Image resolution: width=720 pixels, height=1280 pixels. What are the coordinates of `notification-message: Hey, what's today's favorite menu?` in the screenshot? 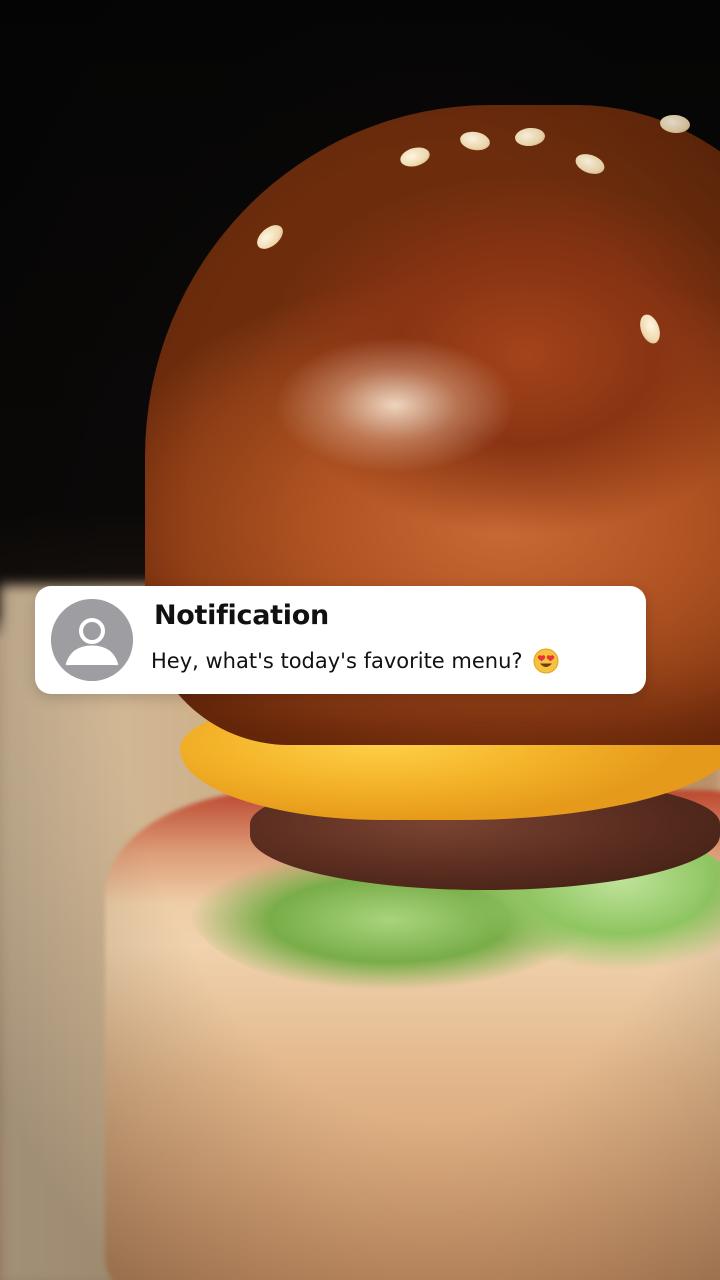 It's located at (337, 661).